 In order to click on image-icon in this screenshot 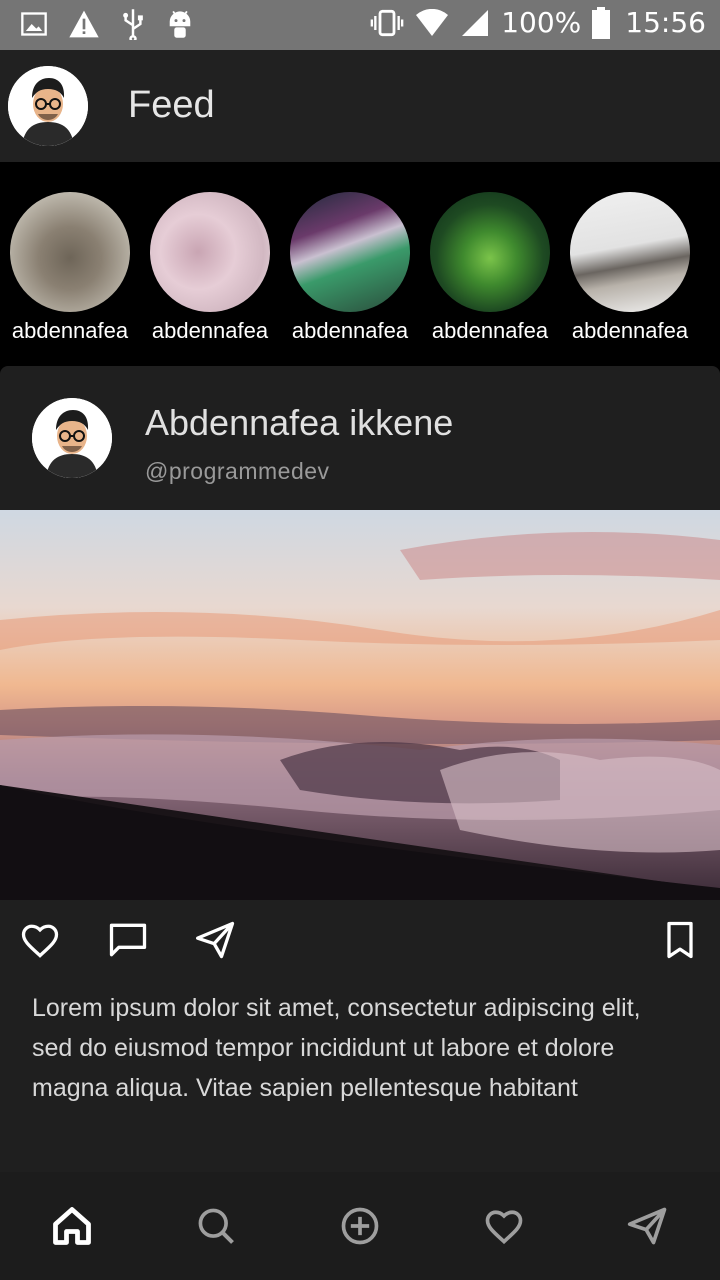, I will do `click(34, 24)`.